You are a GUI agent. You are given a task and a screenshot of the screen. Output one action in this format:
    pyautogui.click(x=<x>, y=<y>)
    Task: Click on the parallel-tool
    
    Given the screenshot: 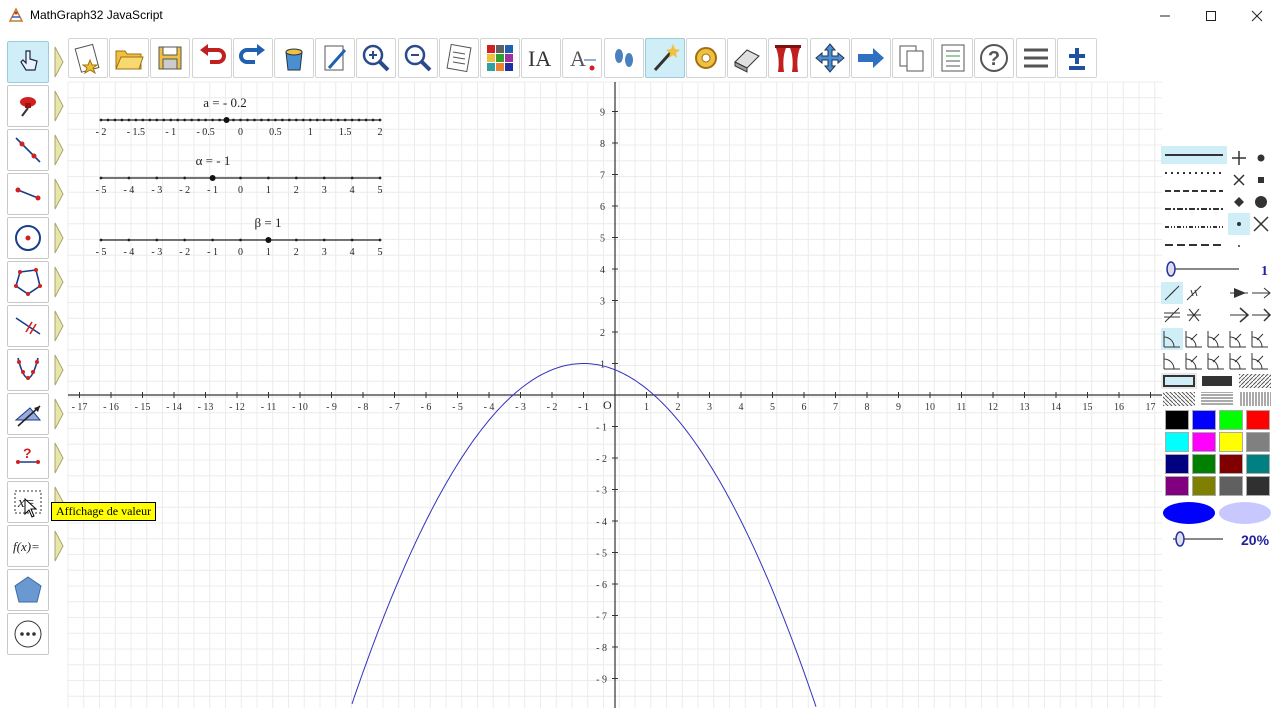 What is the action you would take?
    pyautogui.click(x=28, y=326)
    